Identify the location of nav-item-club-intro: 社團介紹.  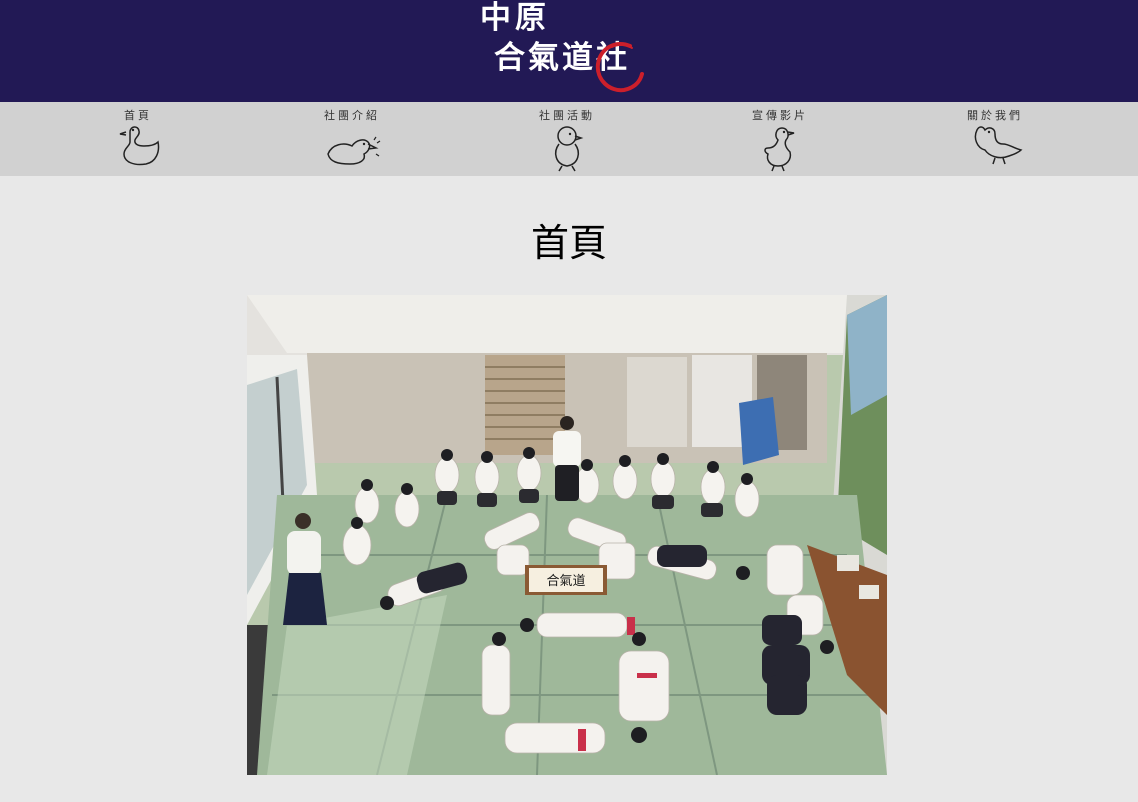
(352, 139).